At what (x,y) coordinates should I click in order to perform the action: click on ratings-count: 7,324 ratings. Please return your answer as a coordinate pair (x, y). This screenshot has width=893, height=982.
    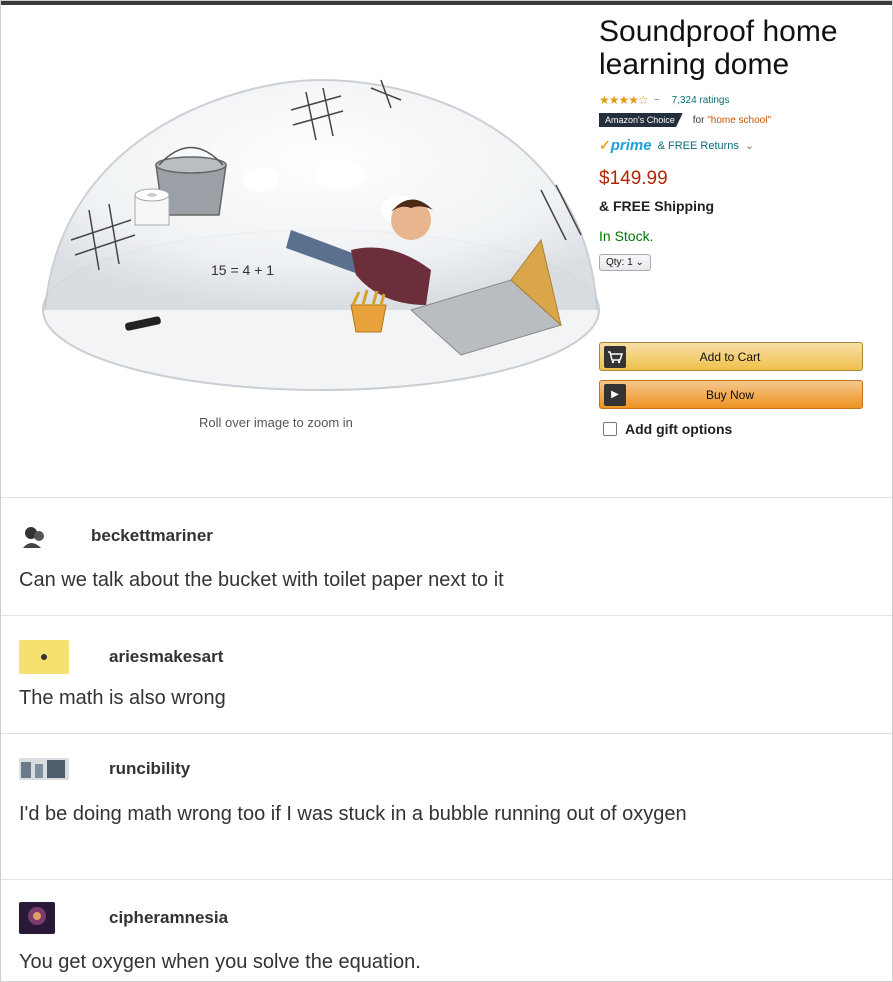
    Looking at the image, I should click on (701, 100).